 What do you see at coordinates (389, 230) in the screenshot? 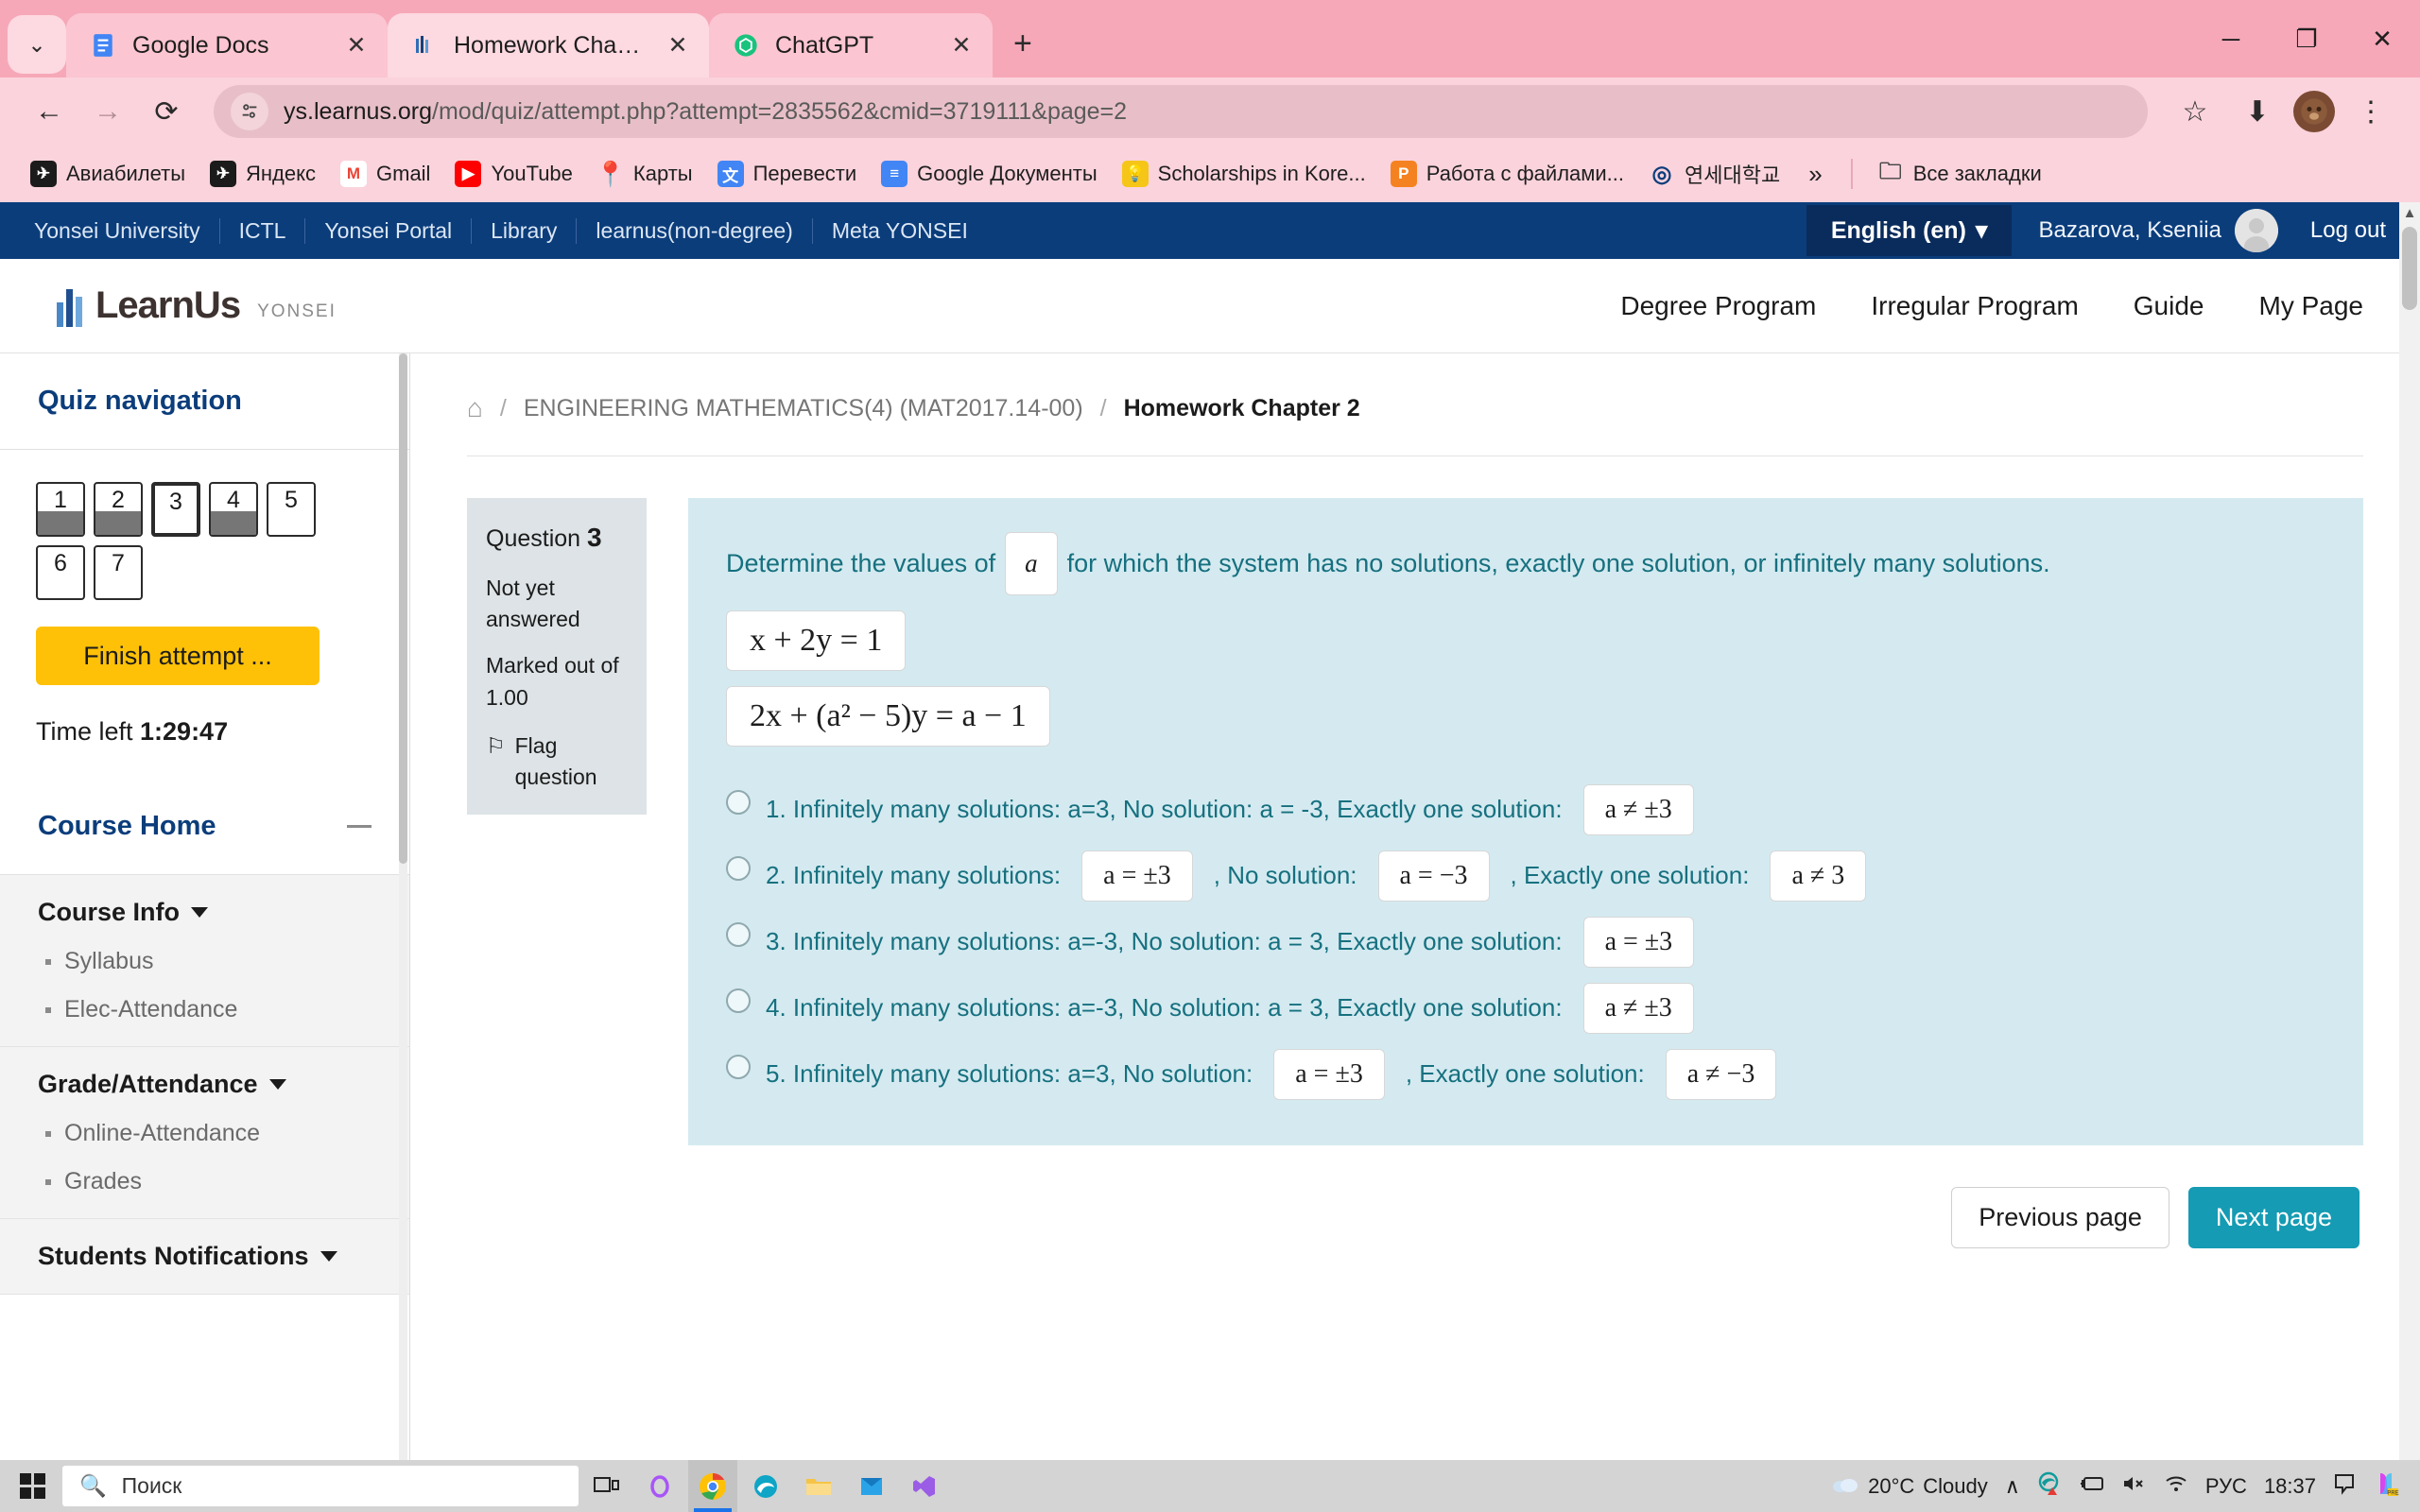
I see `top-link-yonsei-portal: Yonsei Portal` at bounding box center [389, 230].